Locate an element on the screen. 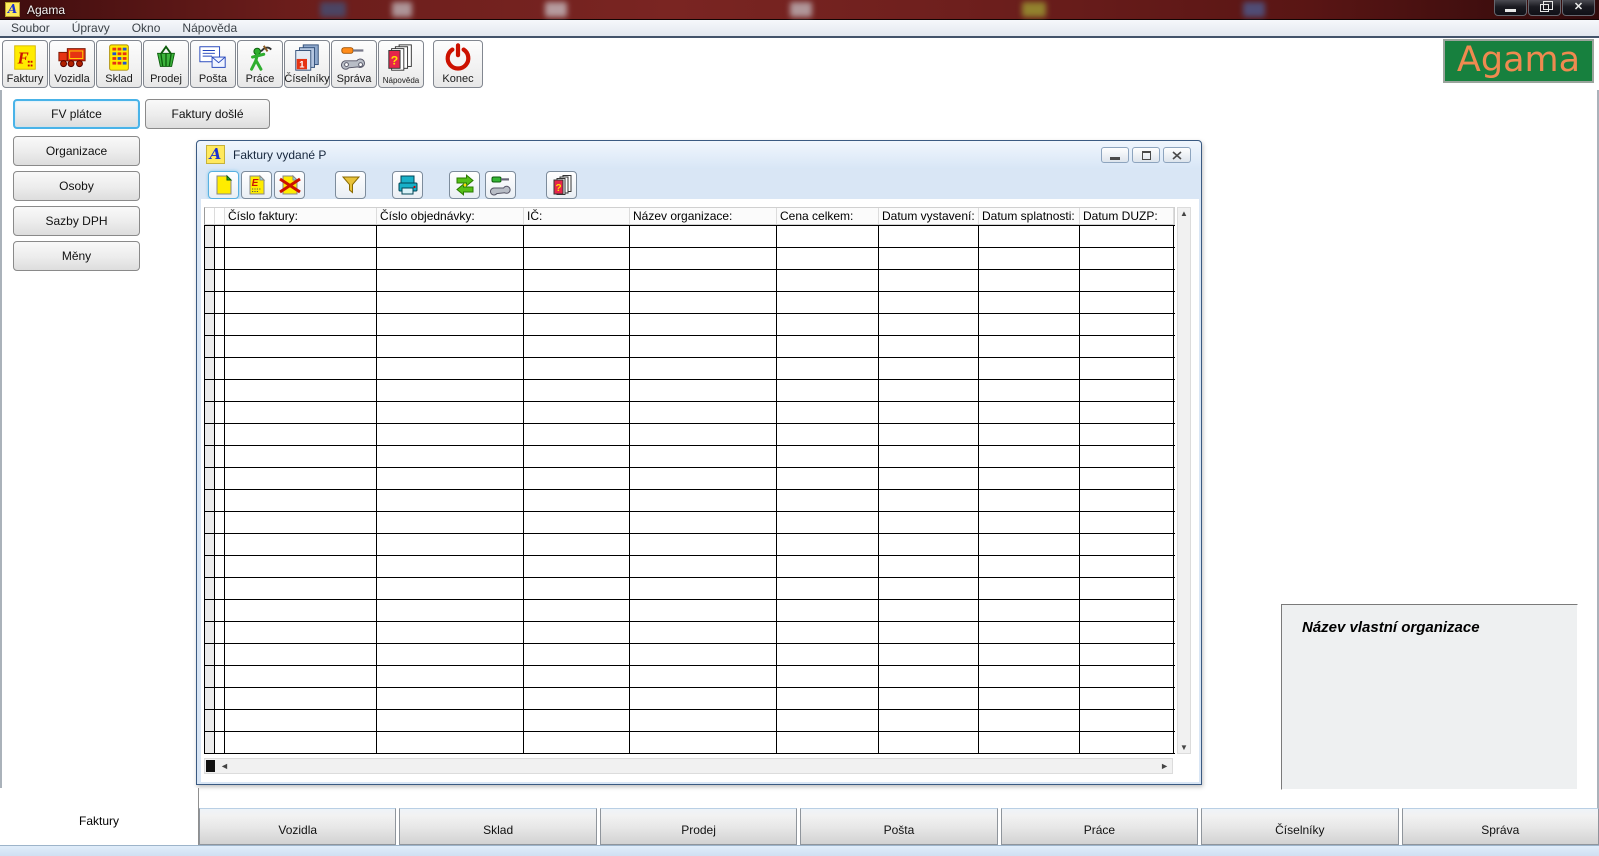 Image resolution: width=1599 pixels, height=856 pixels. column-header: Datum splatnosti: is located at coordinates (1029, 216).